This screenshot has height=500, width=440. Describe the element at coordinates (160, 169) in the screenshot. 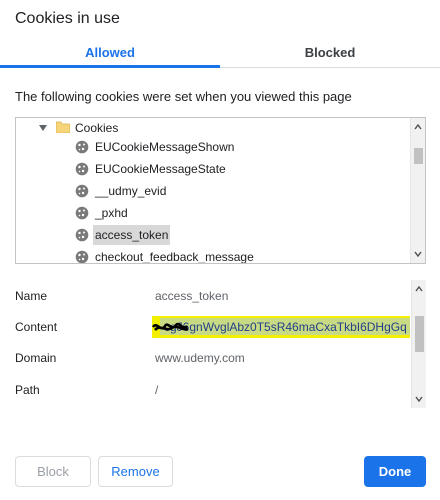

I see `tree-item-label: EUCookieMessageState` at that location.